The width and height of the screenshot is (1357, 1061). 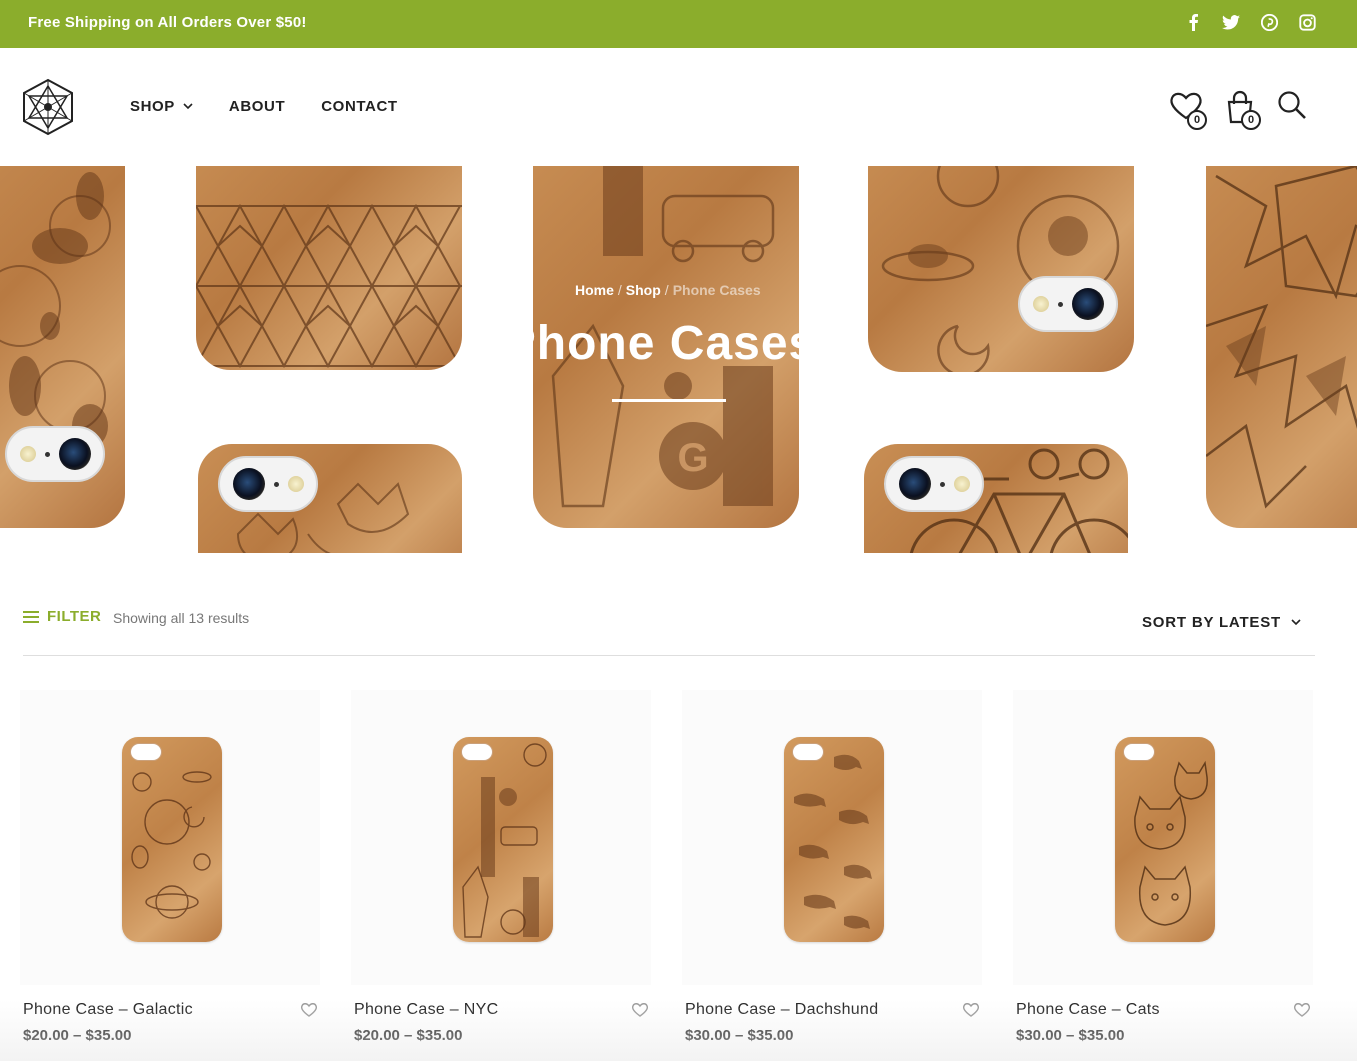 What do you see at coordinates (167, 22) in the screenshot?
I see `promo-text: Free Shipping on All Orders Over $50!` at bounding box center [167, 22].